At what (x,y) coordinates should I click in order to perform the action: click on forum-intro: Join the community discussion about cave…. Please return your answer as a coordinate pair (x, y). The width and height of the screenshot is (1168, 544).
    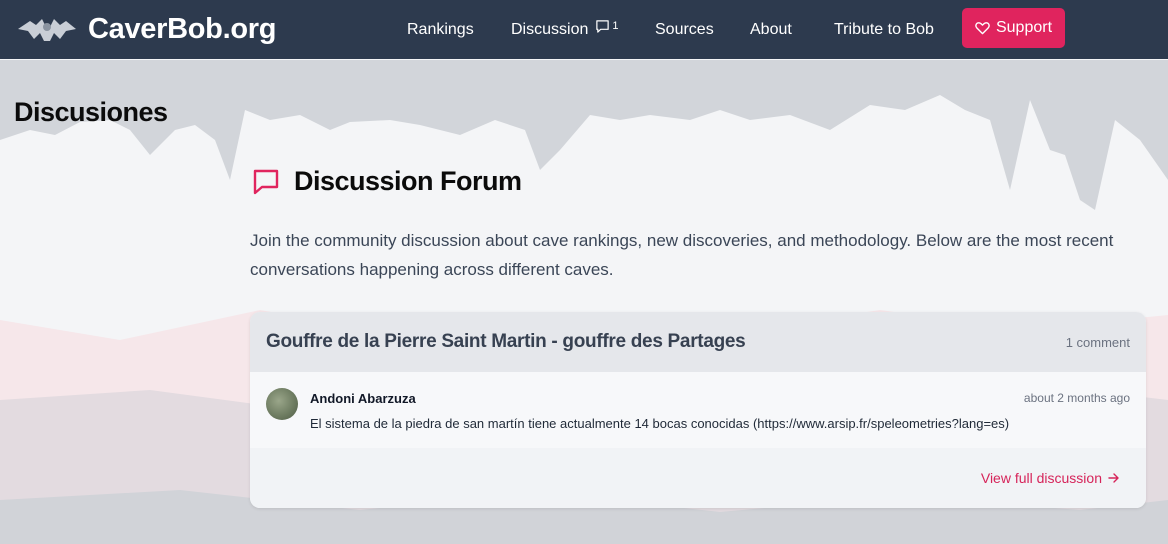
    Looking at the image, I should click on (682, 255).